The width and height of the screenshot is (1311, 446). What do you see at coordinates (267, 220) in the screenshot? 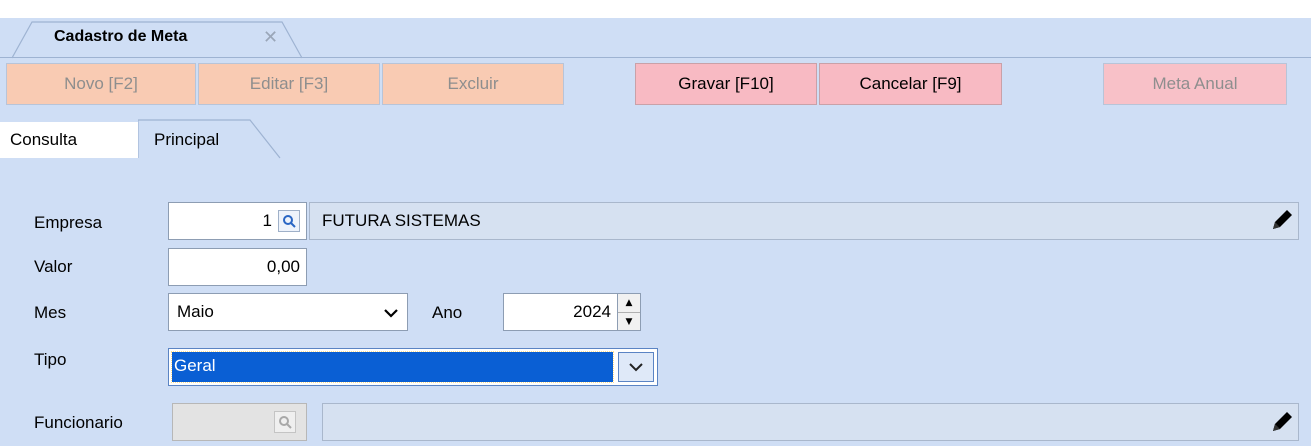
I see `empresa-code-value: 1` at bounding box center [267, 220].